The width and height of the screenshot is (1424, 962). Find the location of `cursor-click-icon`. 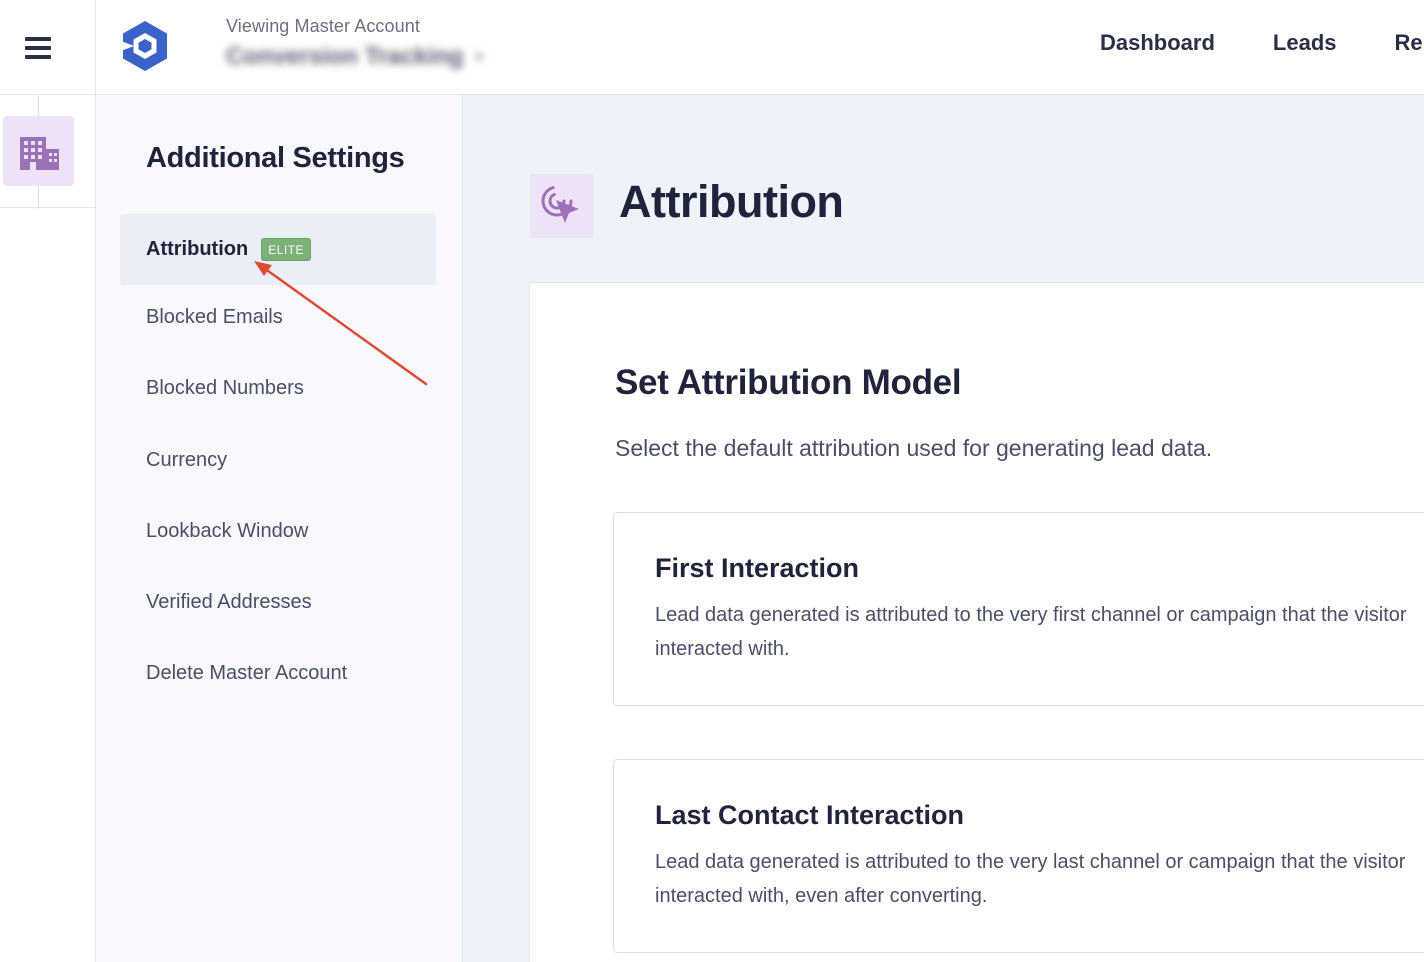

cursor-click-icon is located at coordinates (560, 204).